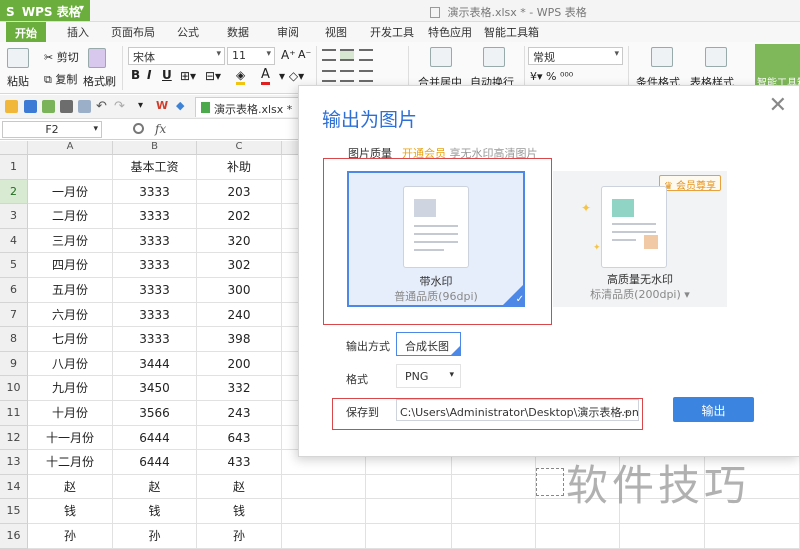 The image size is (800, 549). What do you see at coordinates (70, 241) in the screenshot?
I see `table-cell: 三月份` at bounding box center [70, 241].